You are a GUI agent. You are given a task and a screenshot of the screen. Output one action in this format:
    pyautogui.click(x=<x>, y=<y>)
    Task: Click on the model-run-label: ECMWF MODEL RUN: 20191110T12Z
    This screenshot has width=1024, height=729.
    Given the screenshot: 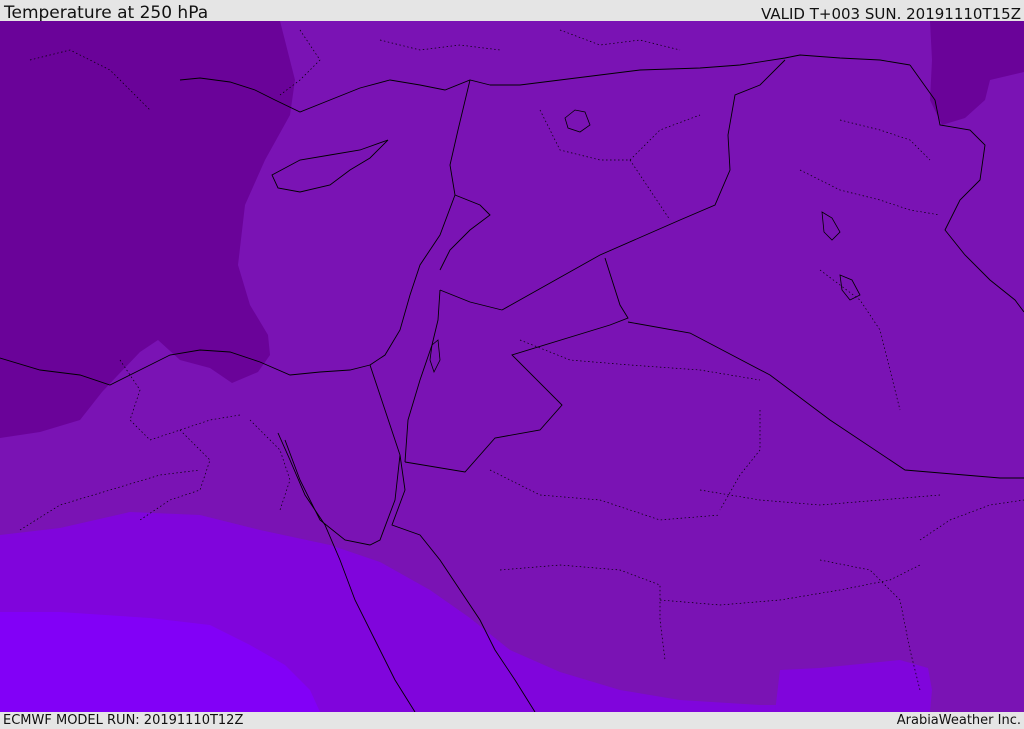 What is the action you would take?
    pyautogui.click(x=123, y=720)
    